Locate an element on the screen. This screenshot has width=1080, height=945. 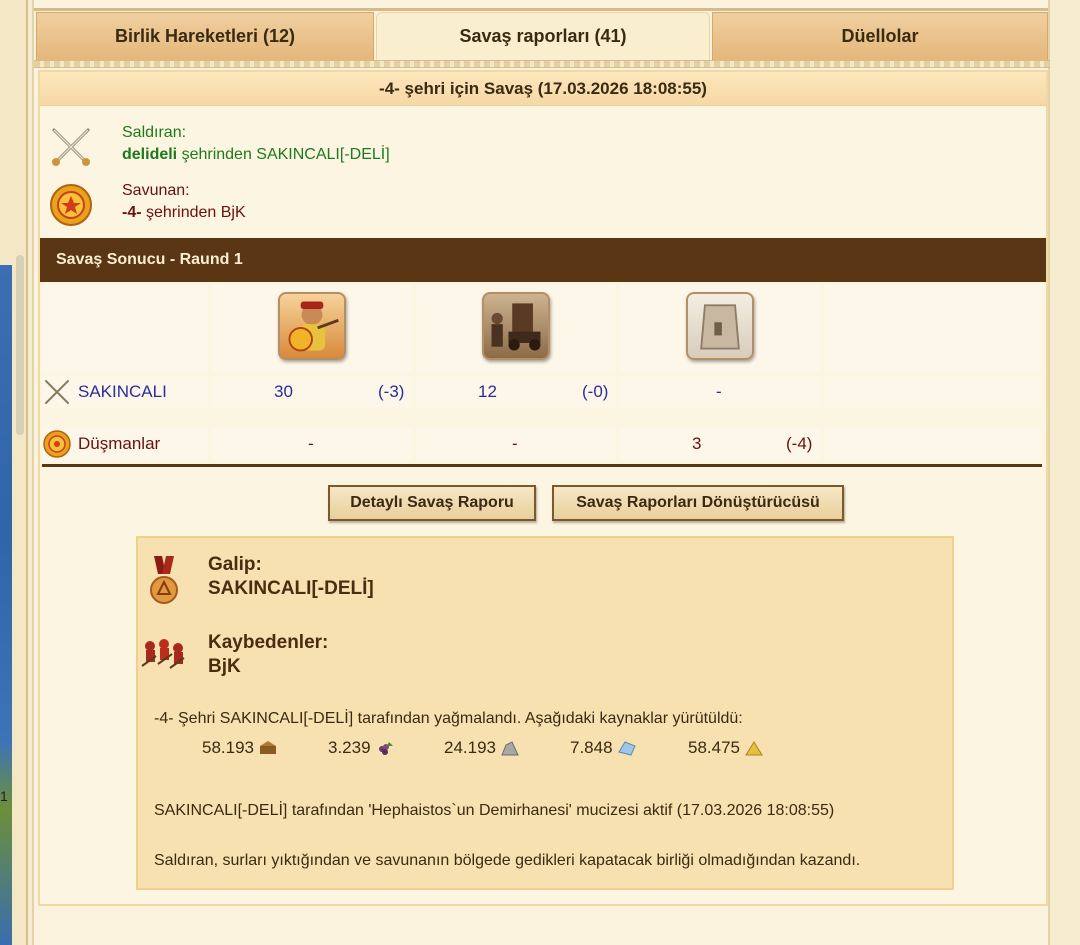
resource-crystal: 7.848 is located at coordinates (603, 748).